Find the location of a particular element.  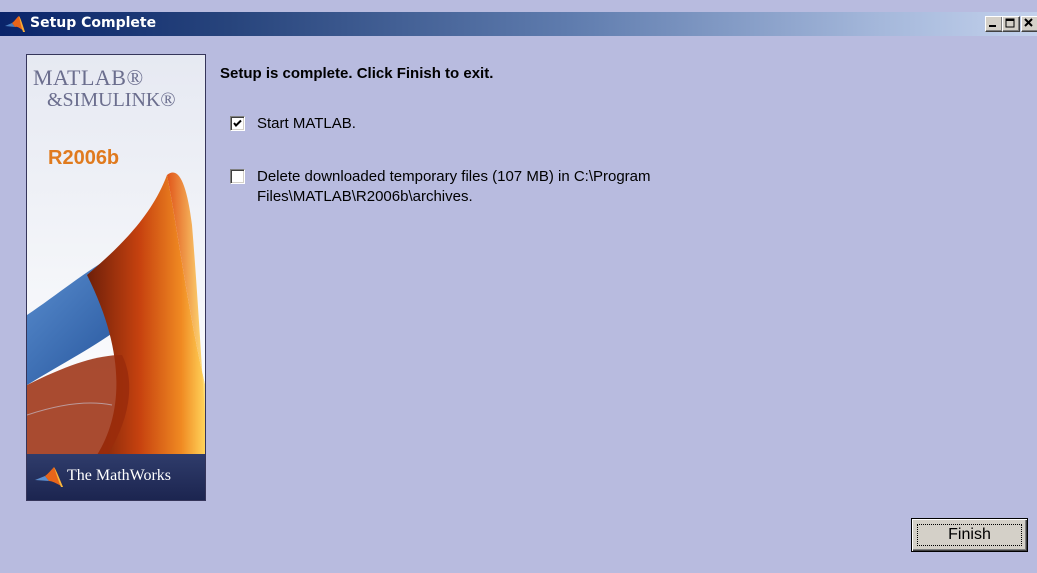

finish-button: Finish is located at coordinates (969, 535).